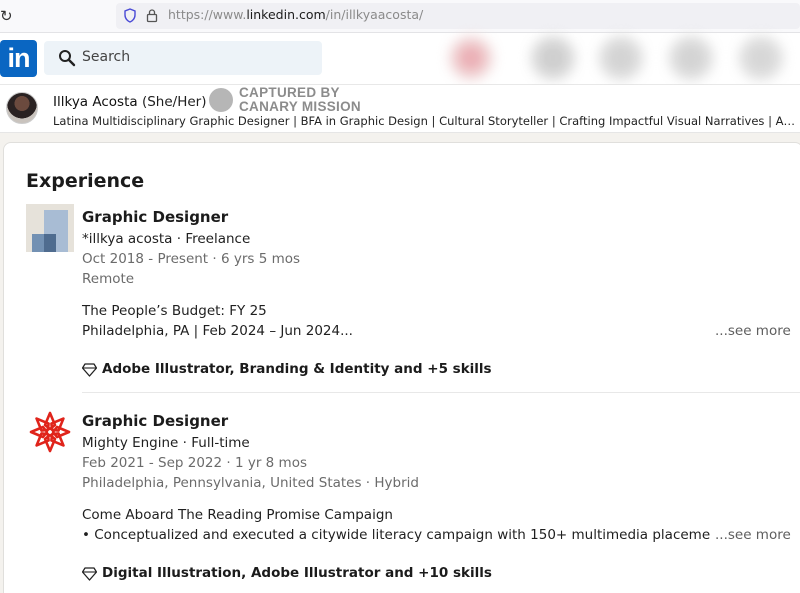 This screenshot has width=800, height=593. I want to click on job-dates: Oct 2018 - Present · 6 yrs 5 mos, so click(191, 259).